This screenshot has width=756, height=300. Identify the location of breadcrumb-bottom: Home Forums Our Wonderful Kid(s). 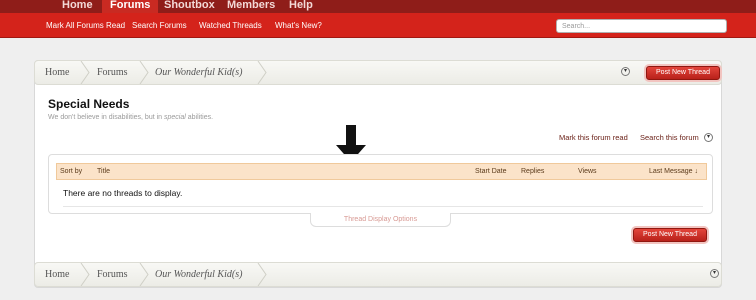
(378, 274).